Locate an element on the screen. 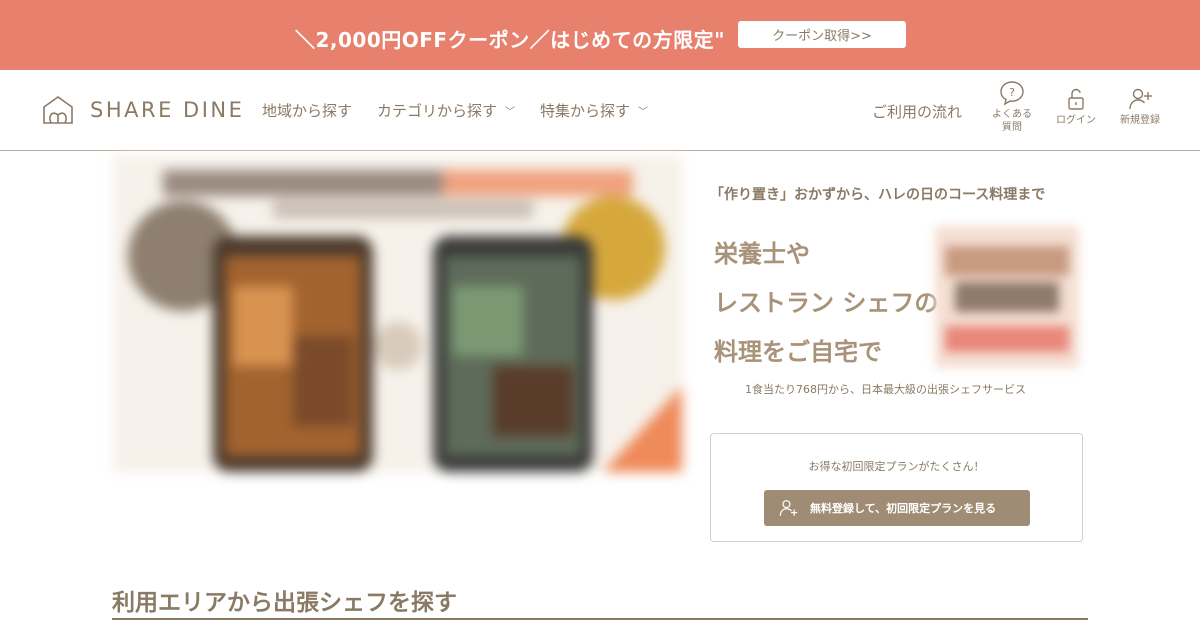  login-label: ログイン is located at coordinates (1076, 120).